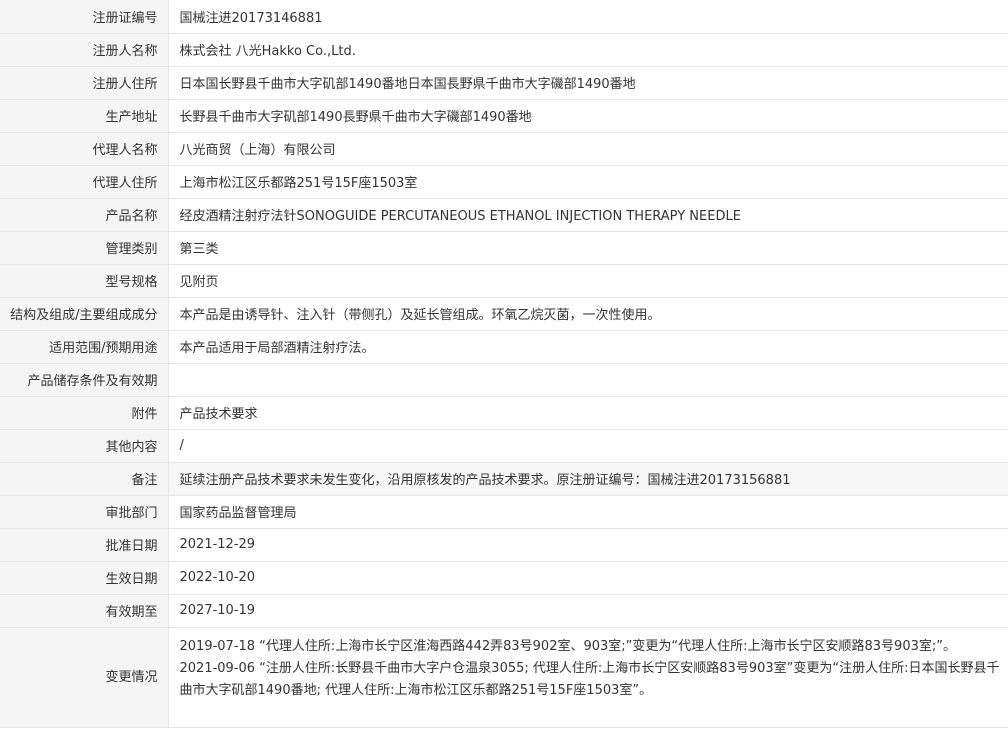 The height and width of the screenshot is (735, 1008). Describe the element at coordinates (84, 149) in the screenshot. I see `field-label: 代理人名称` at that location.